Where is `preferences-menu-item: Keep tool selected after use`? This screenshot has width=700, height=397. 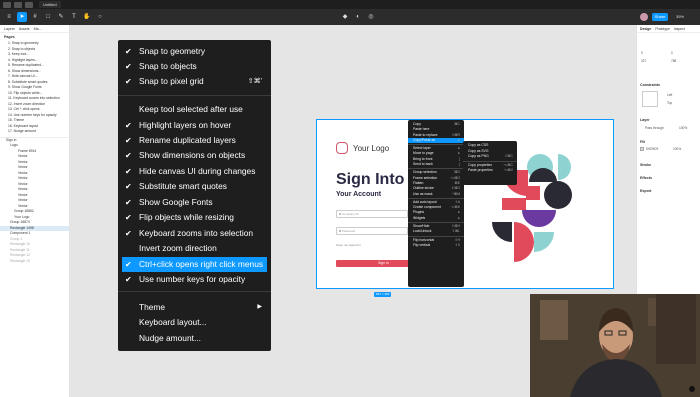 preferences-menu-item: Keep tool selected after use is located at coordinates (194, 109).